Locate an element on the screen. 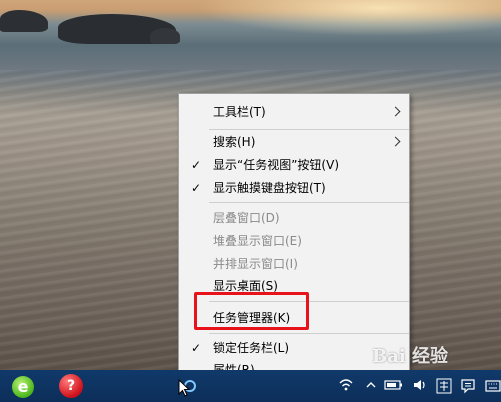  menu-item-toolbars: 工具栏(T) is located at coordinates (294, 112).